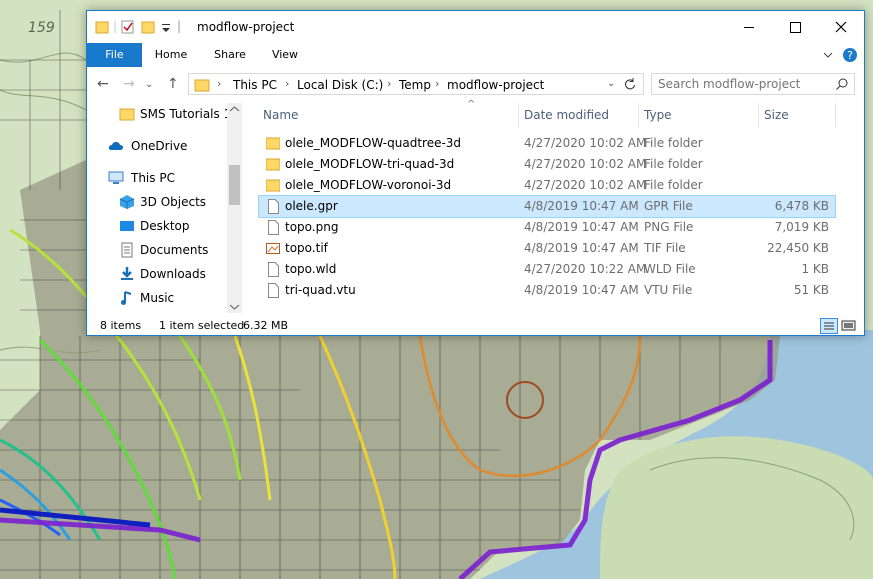 Image resolution: width=873 pixels, height=579 pixels. I want to click on nav-item-label: Music, so click(157, 298).